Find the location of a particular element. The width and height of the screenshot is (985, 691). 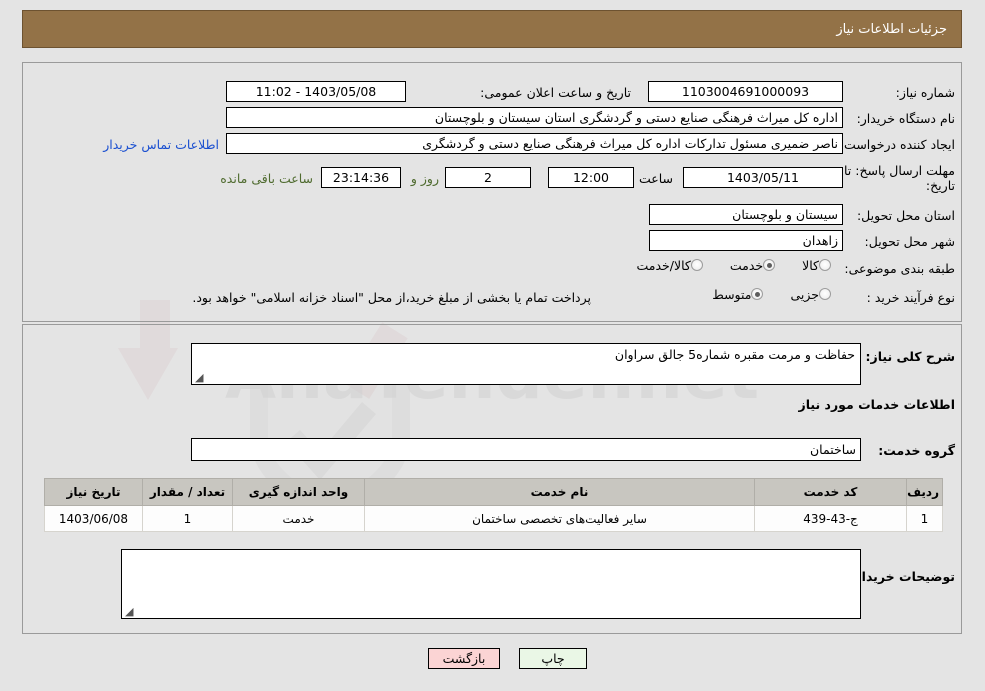

subject-category-option-label: کالا is located at coordinates (810, 265).